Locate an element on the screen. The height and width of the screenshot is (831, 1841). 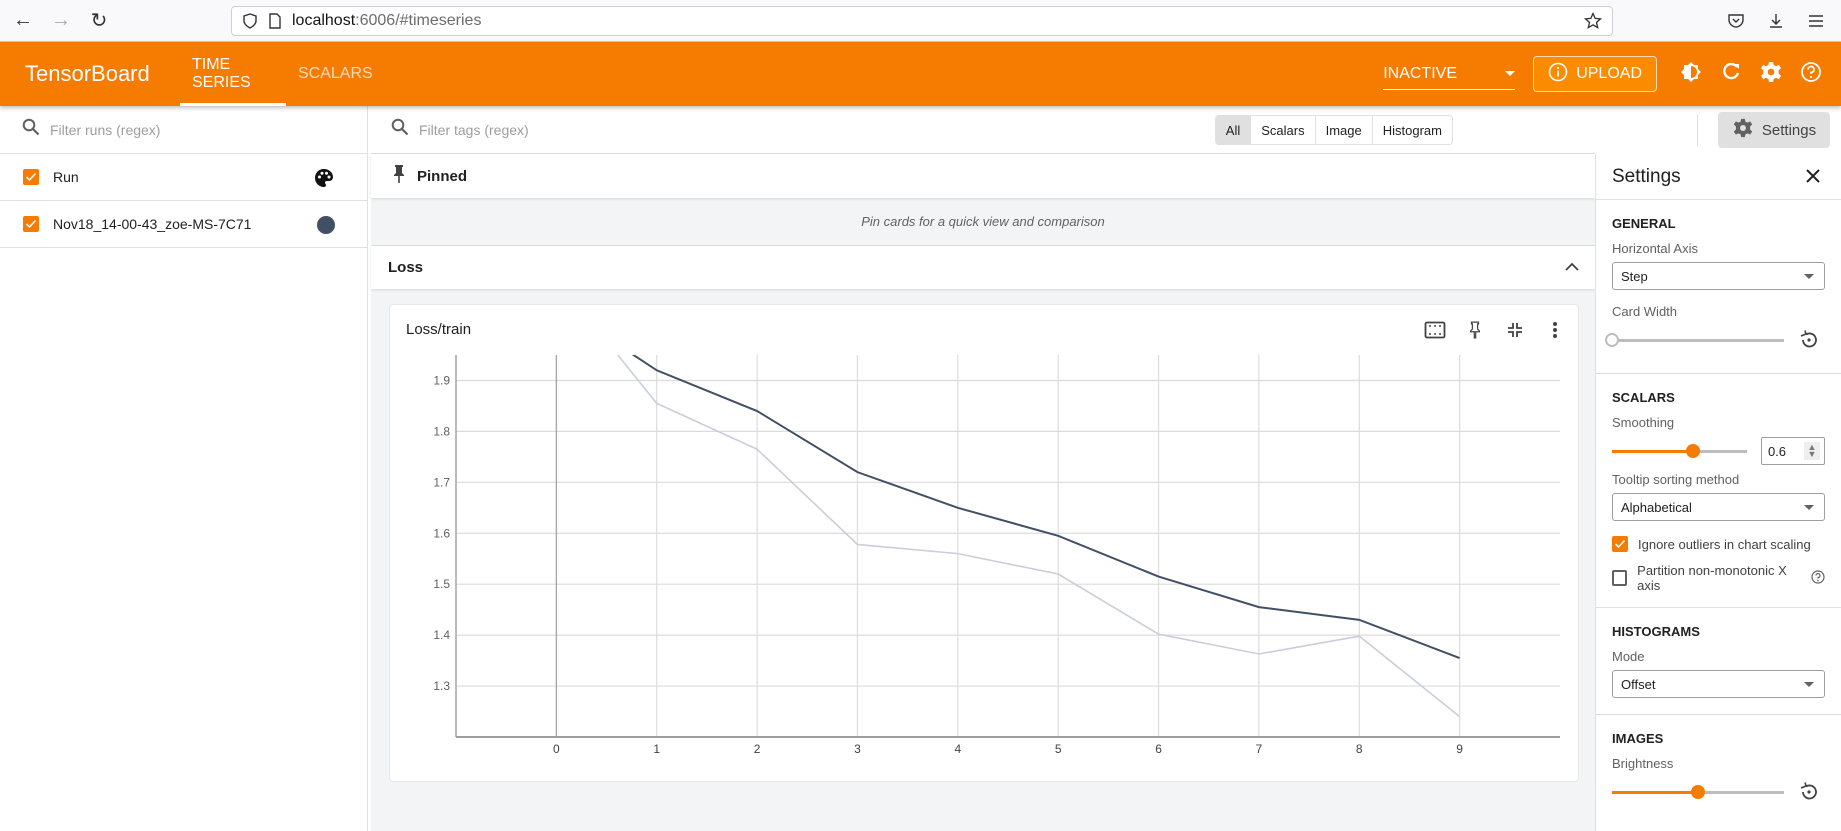
smoothing-thumb is located at coordinates (1692, 450).